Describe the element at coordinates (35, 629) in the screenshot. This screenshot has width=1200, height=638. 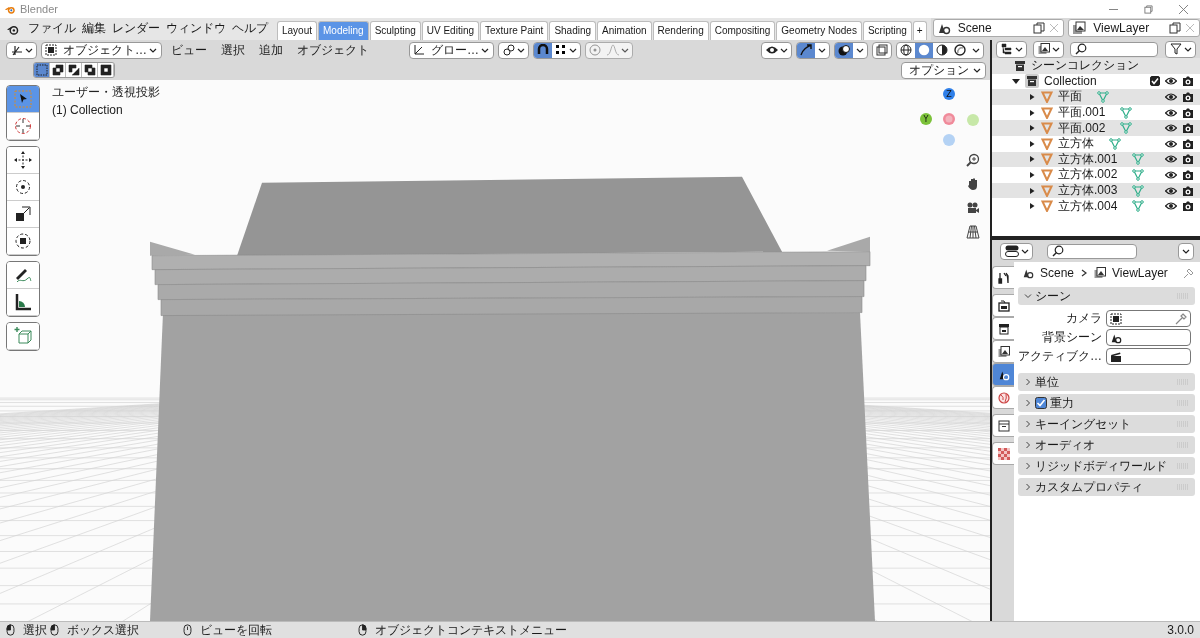
I see `status-hint: 選択` at that location.